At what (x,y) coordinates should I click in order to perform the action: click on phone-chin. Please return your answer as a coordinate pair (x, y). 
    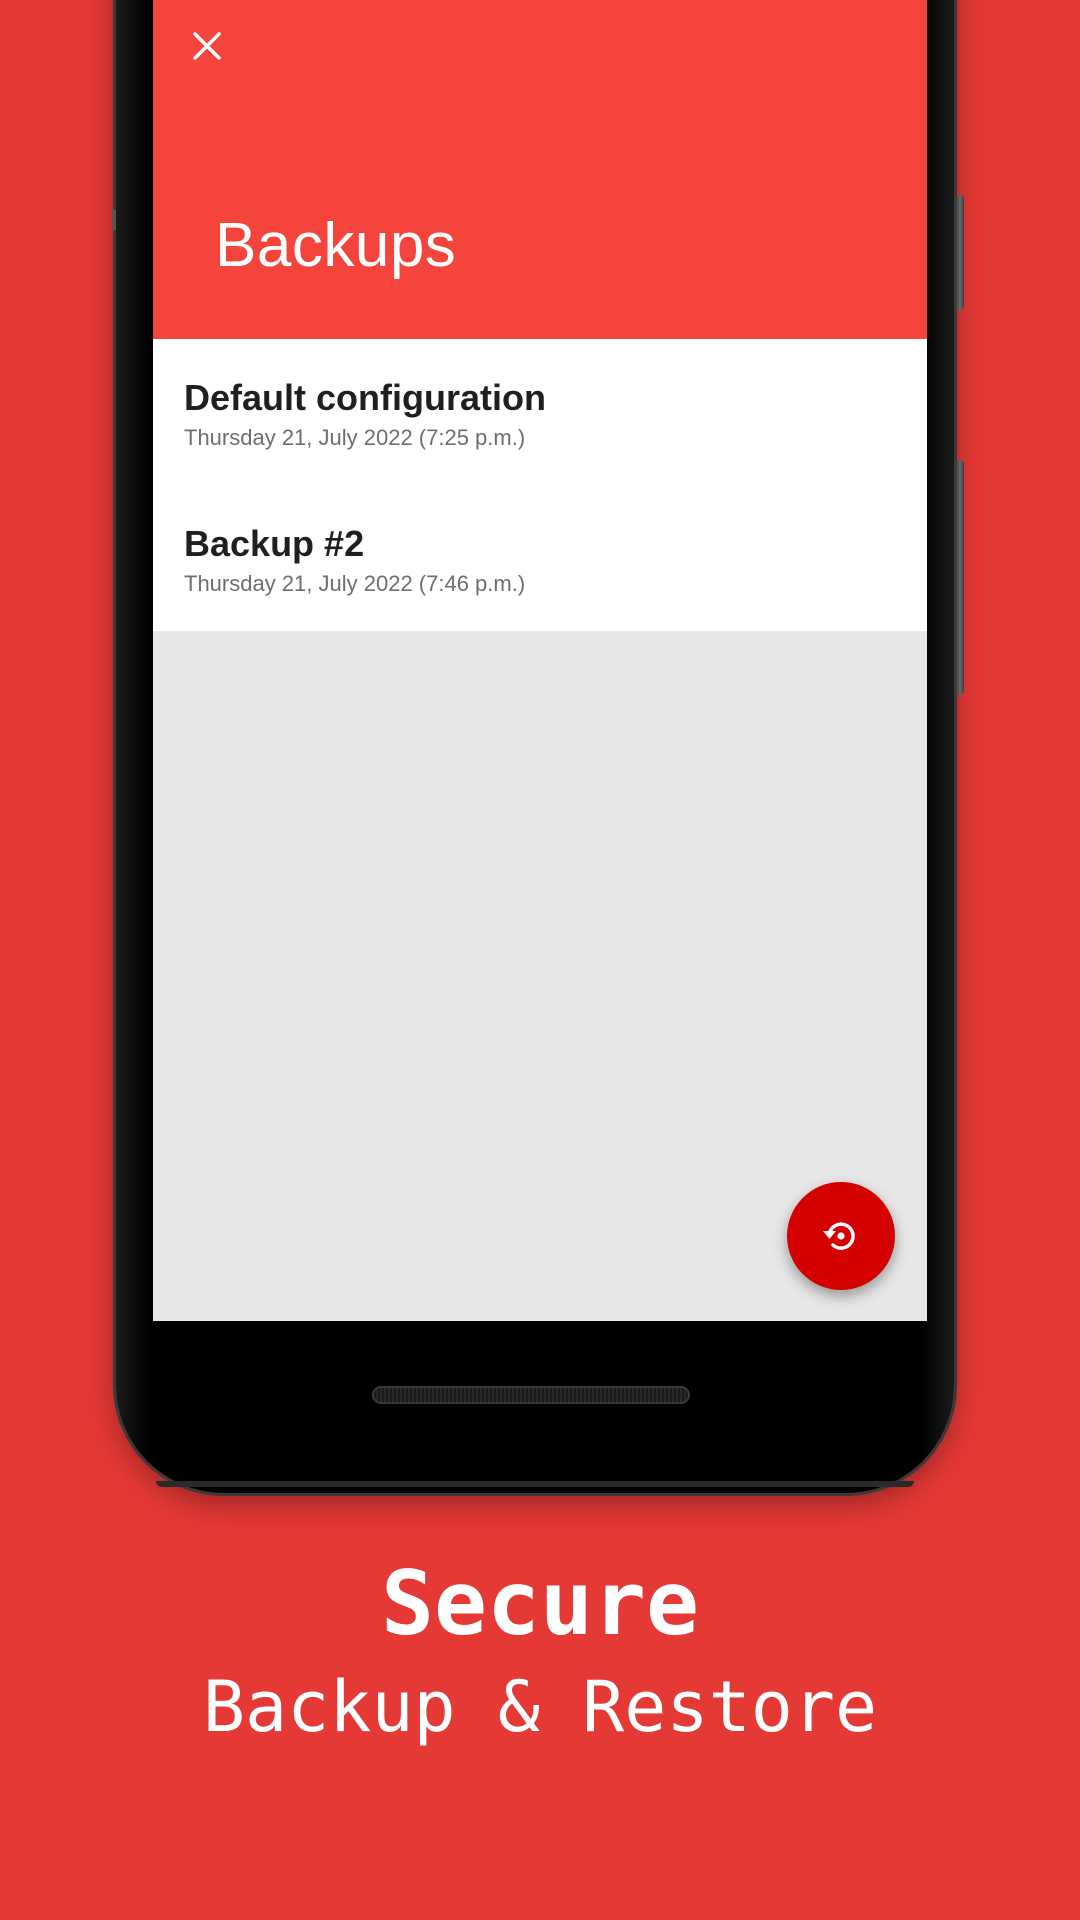
    Looking at the image, I should click on (535, 1484).